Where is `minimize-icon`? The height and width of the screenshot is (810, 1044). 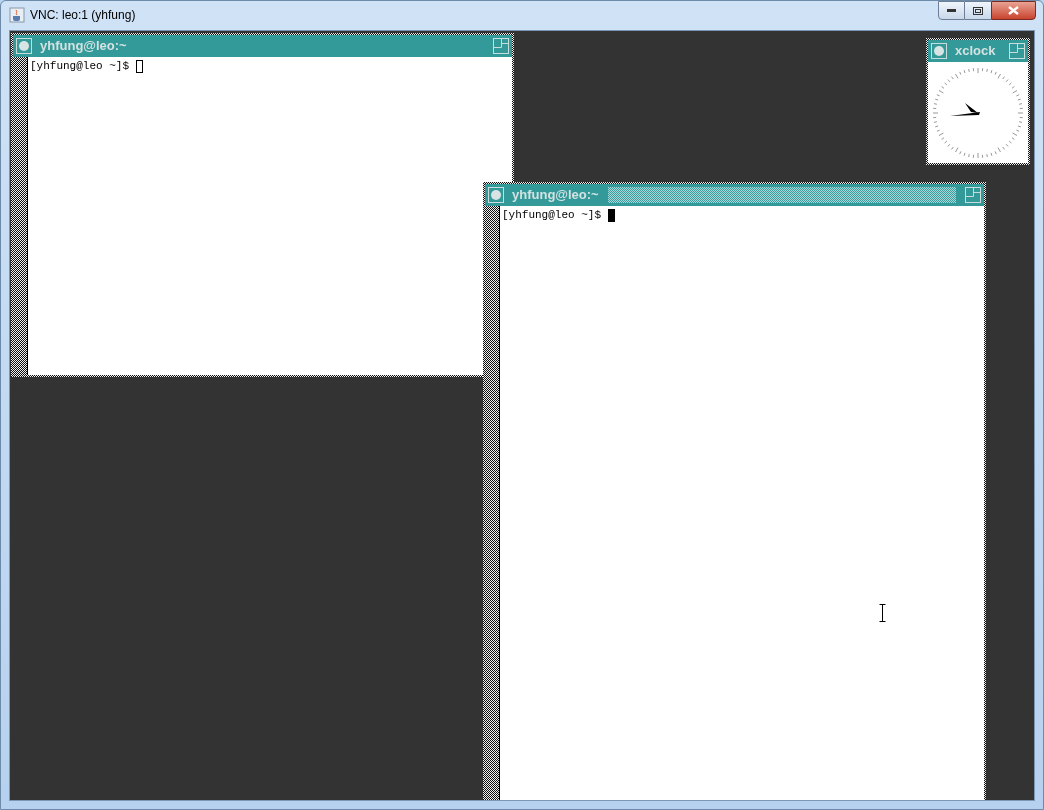
minimize-icon is located at coordinates (951, 10).